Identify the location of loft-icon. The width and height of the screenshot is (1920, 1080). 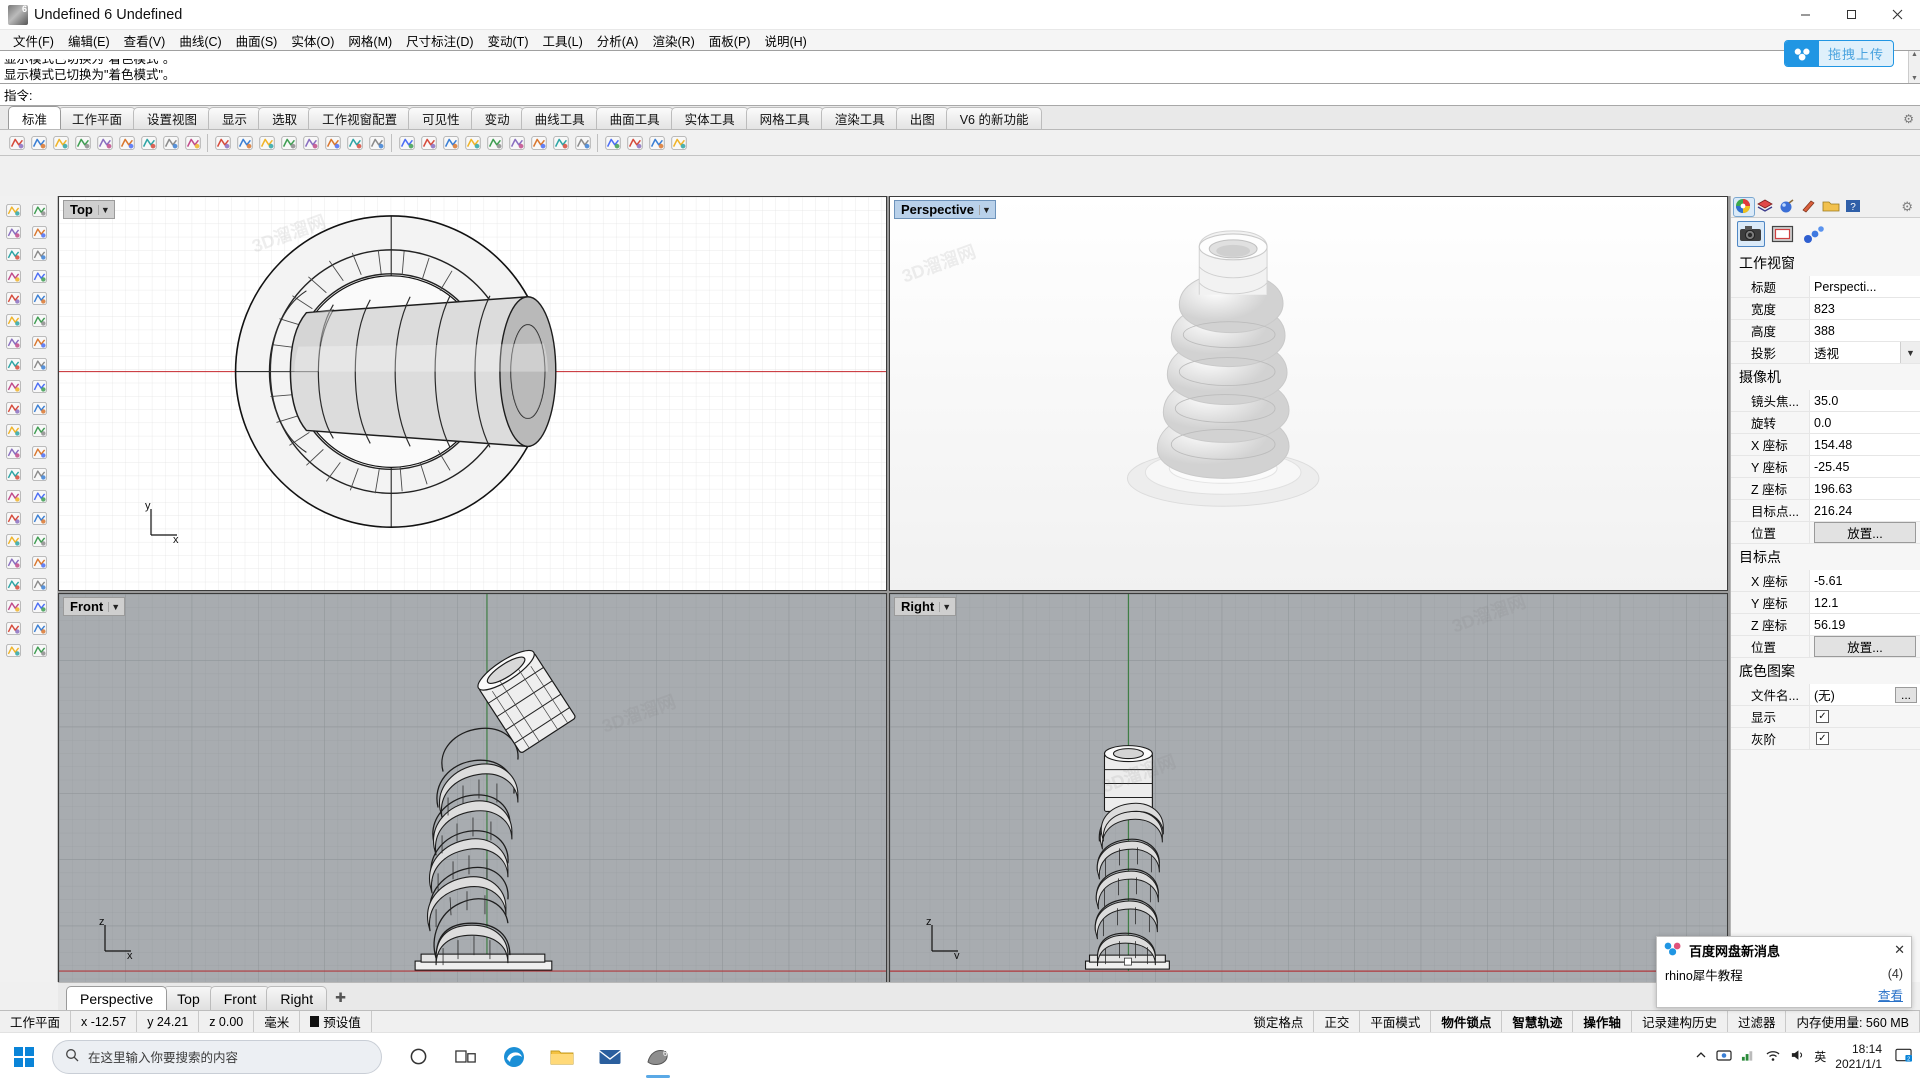
(13, 386).